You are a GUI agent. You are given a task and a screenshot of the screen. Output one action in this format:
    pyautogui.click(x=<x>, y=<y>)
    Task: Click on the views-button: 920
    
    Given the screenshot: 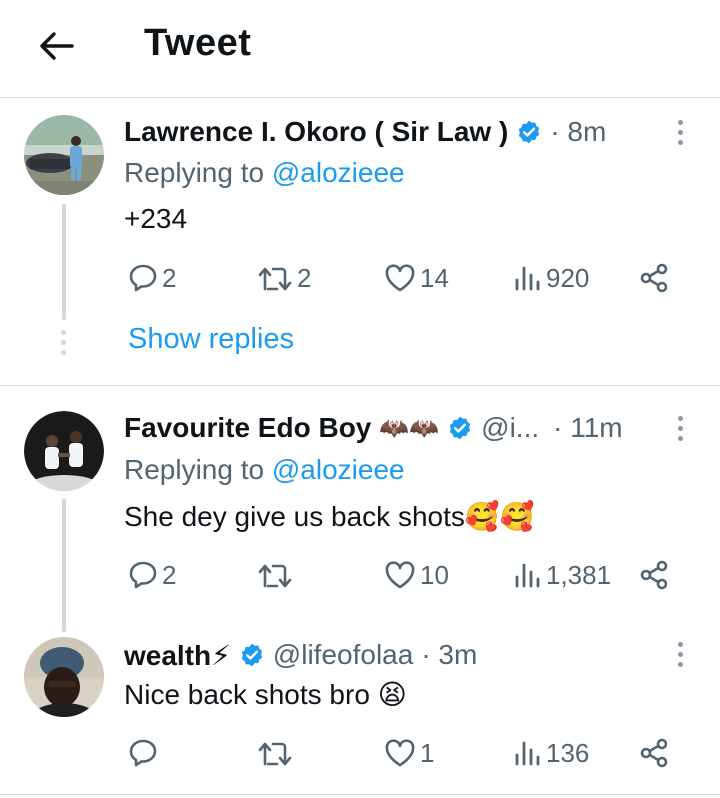 What is the action you would take?
    pyautogui.click(x=550, y=278)
    